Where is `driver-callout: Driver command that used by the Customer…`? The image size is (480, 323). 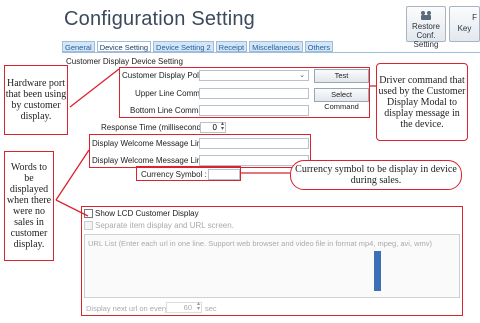
driver-callout: Driver command that used by the Customer… is located at coordinates (422, 102).